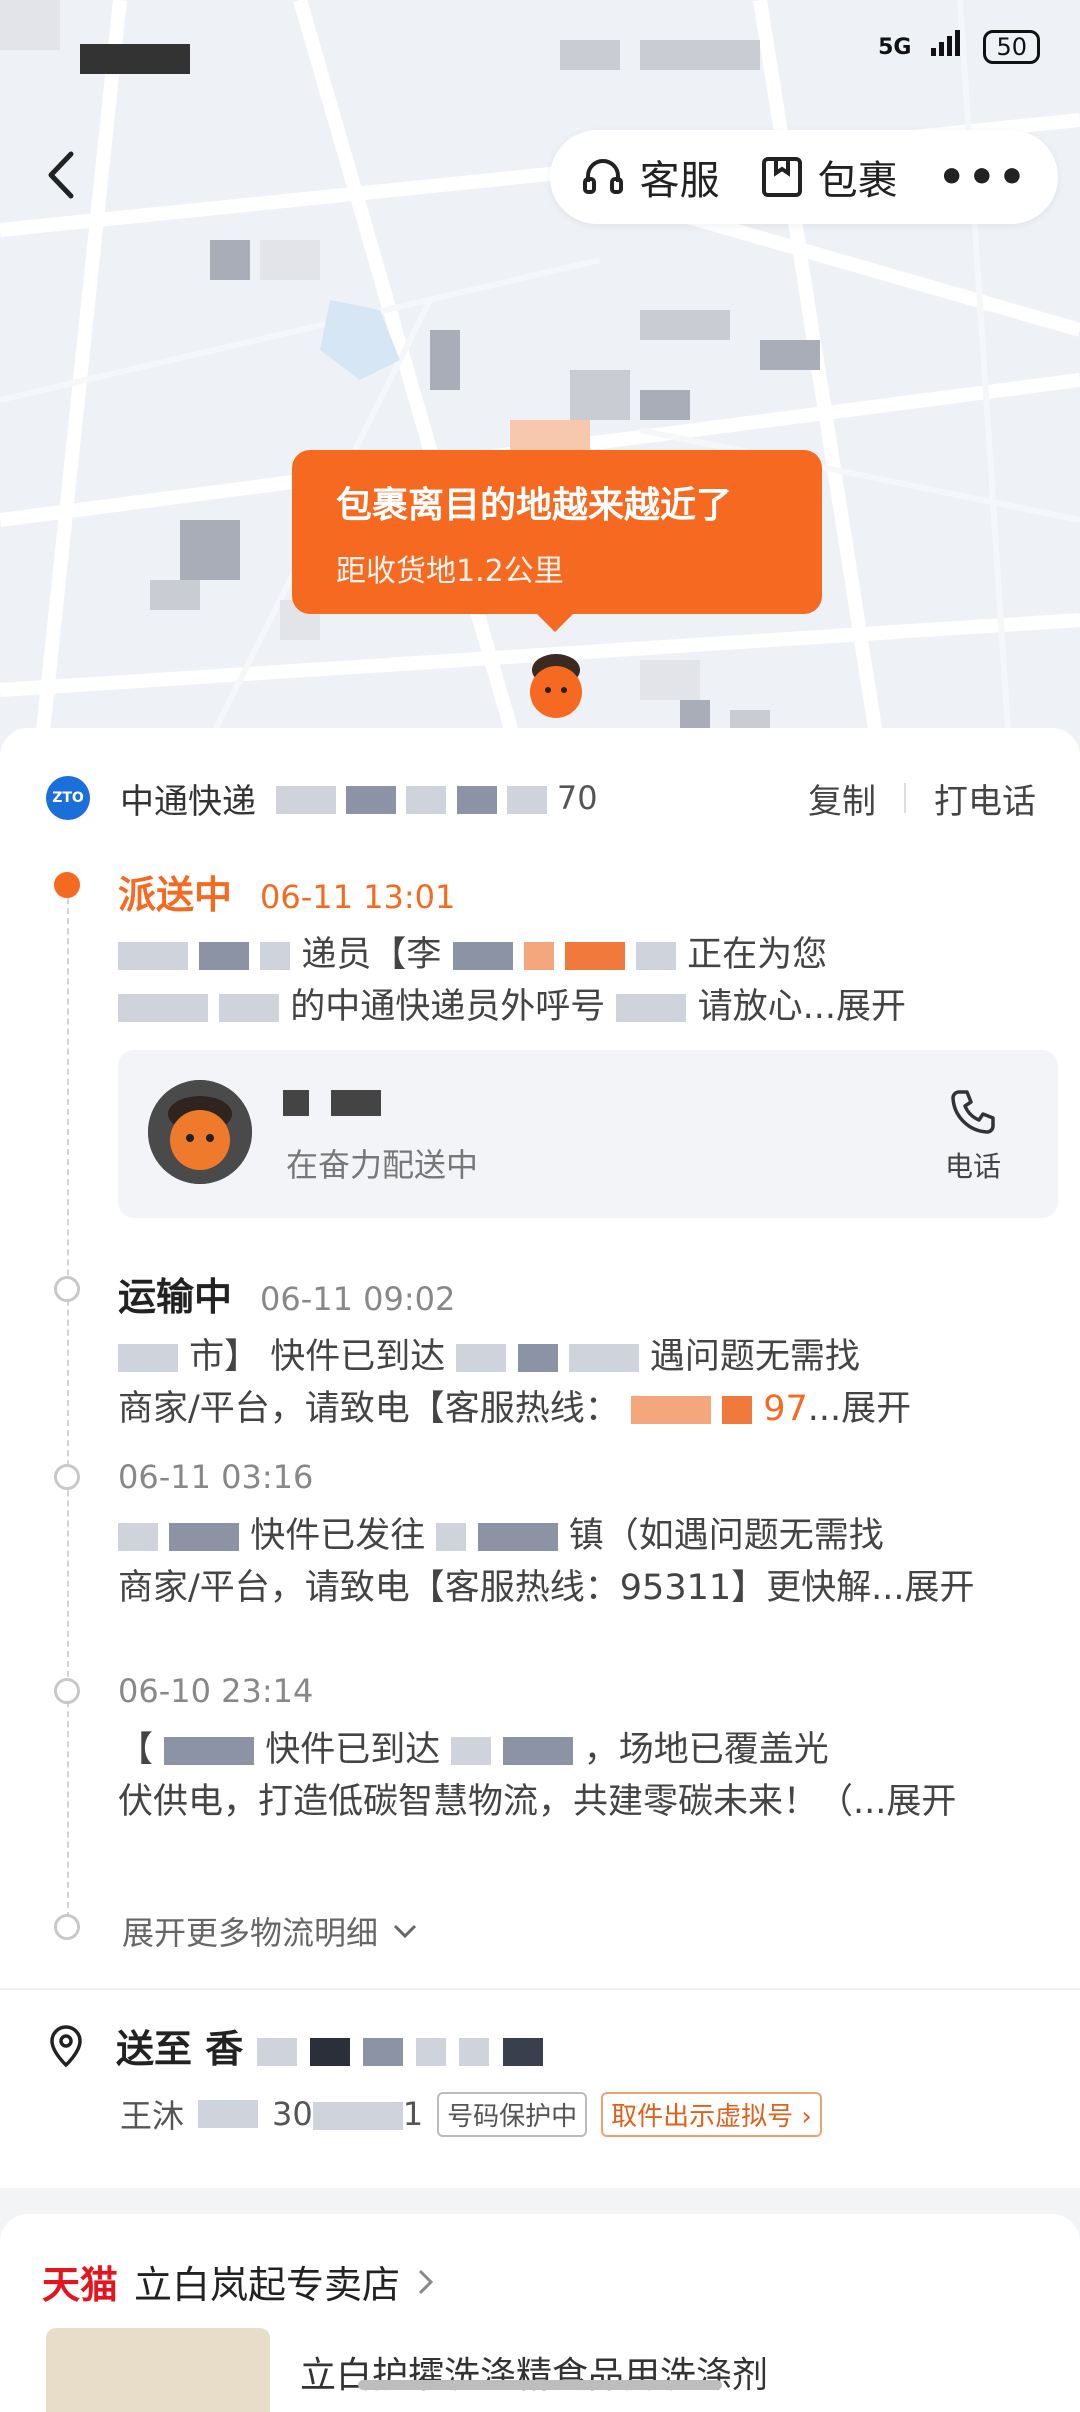  I want to click on tracking-number: 70, so click(437, 798).